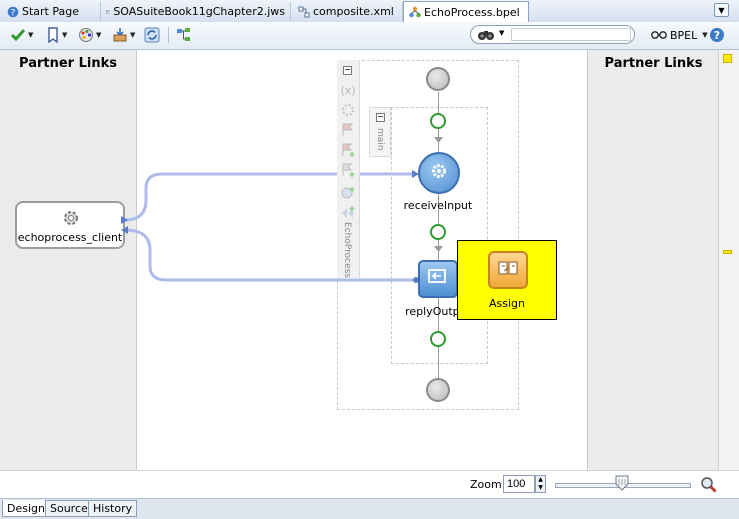  What do you see at coordinates (507, 303) in the screenshot?
I see `tooltip-label: Assign` at bounding box center [507, 303].